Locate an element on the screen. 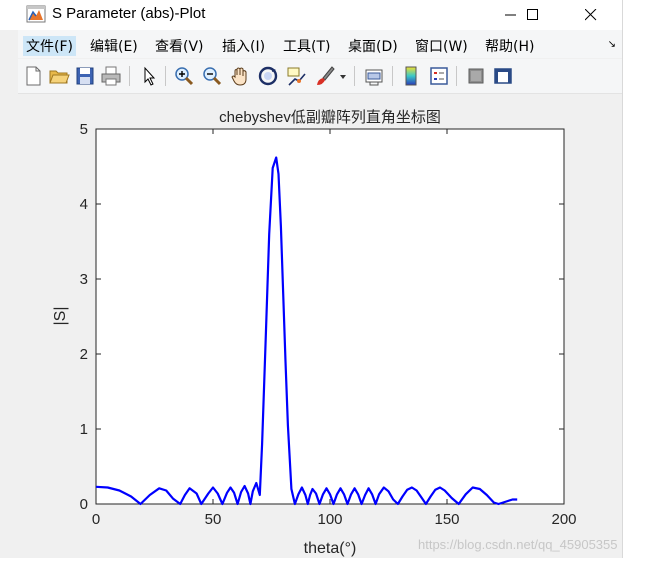 This screenshot has width=670, height=564. pan-hand-icon is located at coordinates (240, 76).